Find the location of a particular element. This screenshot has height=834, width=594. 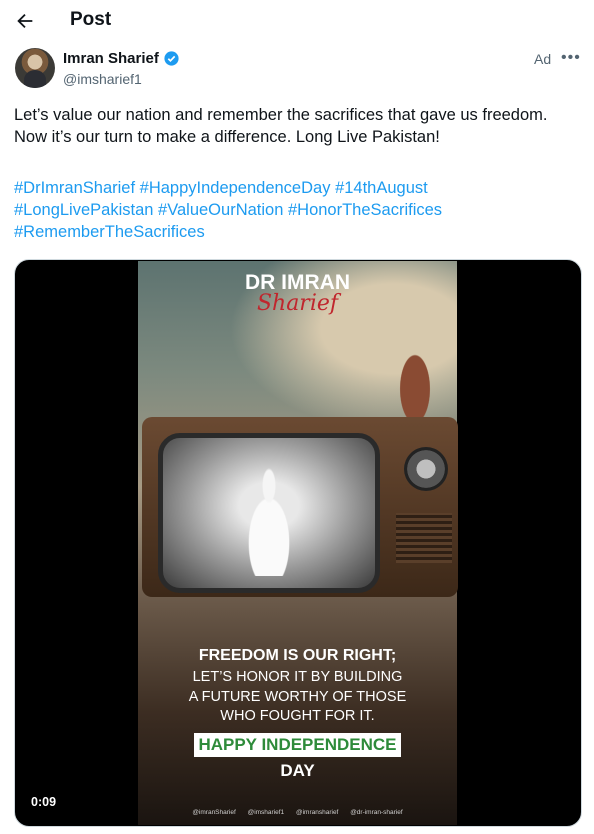

video-caption-line: WHO FOUGHT FOR IT. is located at coordinates (297, 716).